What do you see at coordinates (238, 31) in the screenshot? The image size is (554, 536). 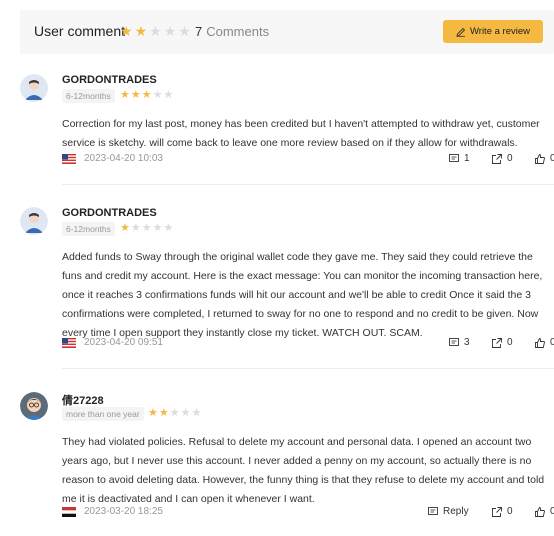 I see `comment-count-label: Comments` at bounding box center [238, 31].